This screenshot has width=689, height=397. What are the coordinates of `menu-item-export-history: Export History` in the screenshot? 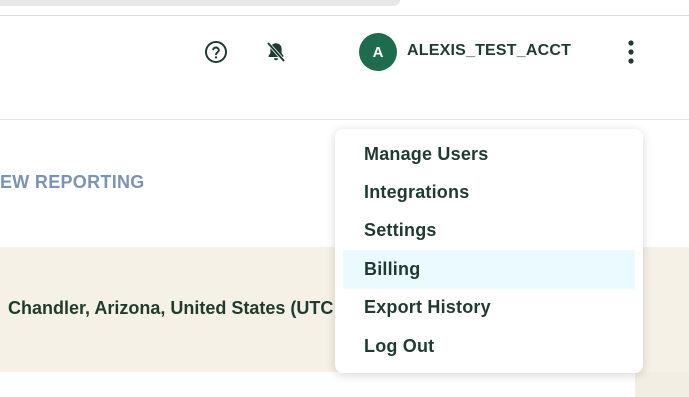 It's located at (489, 308).